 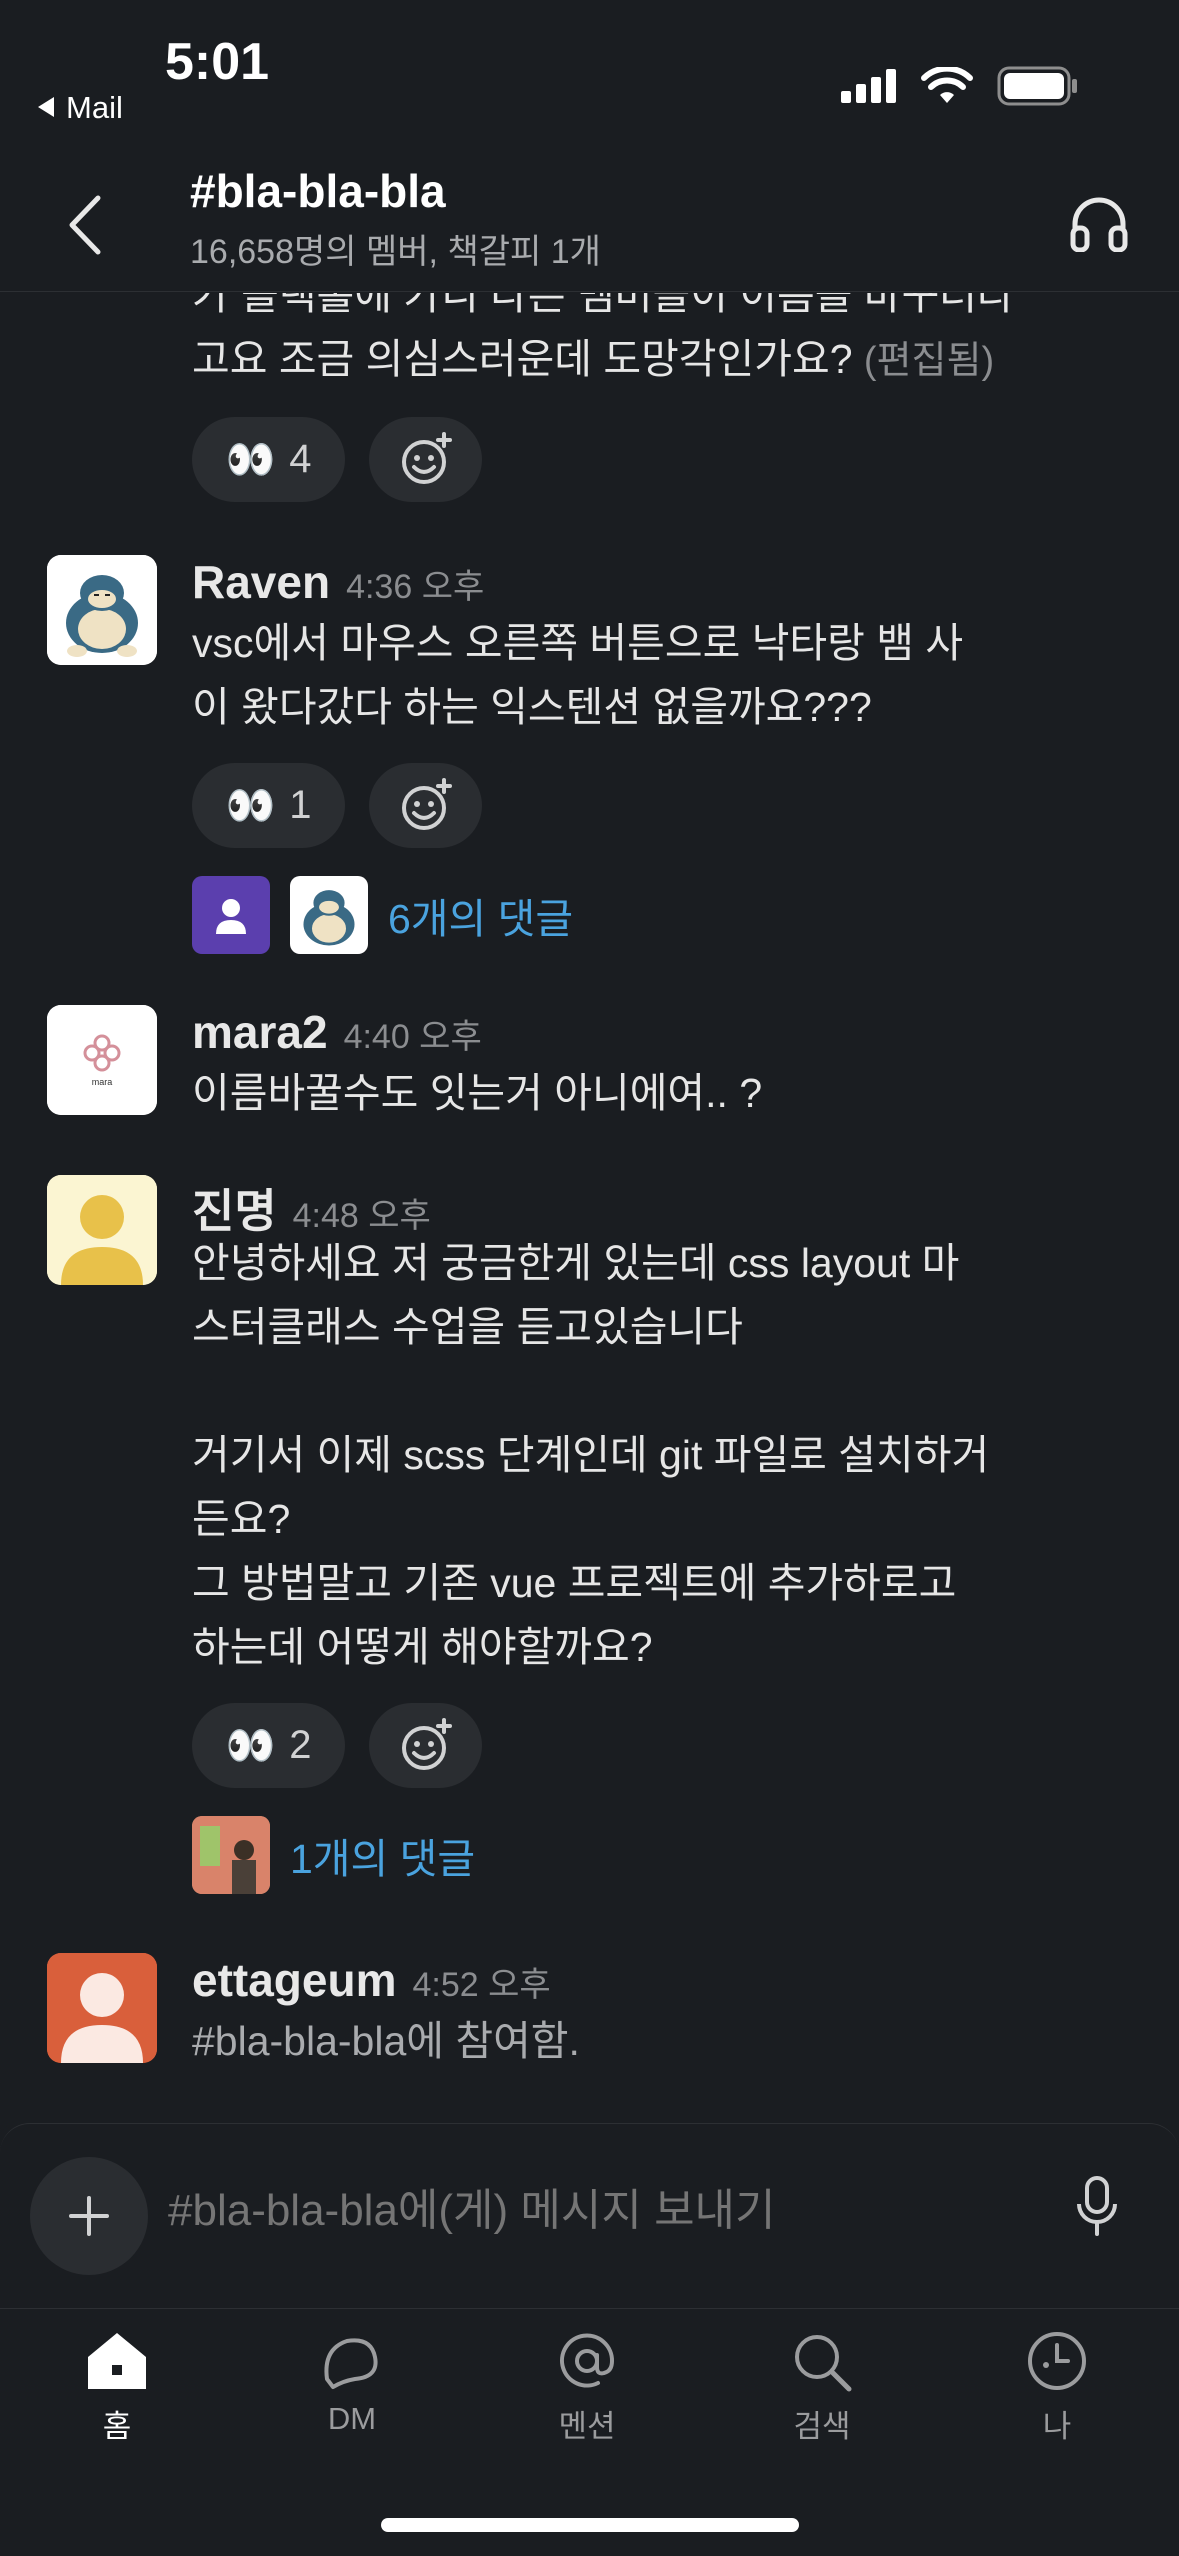 I want to click on chevron-left-icon, so click(x=85, y=225).